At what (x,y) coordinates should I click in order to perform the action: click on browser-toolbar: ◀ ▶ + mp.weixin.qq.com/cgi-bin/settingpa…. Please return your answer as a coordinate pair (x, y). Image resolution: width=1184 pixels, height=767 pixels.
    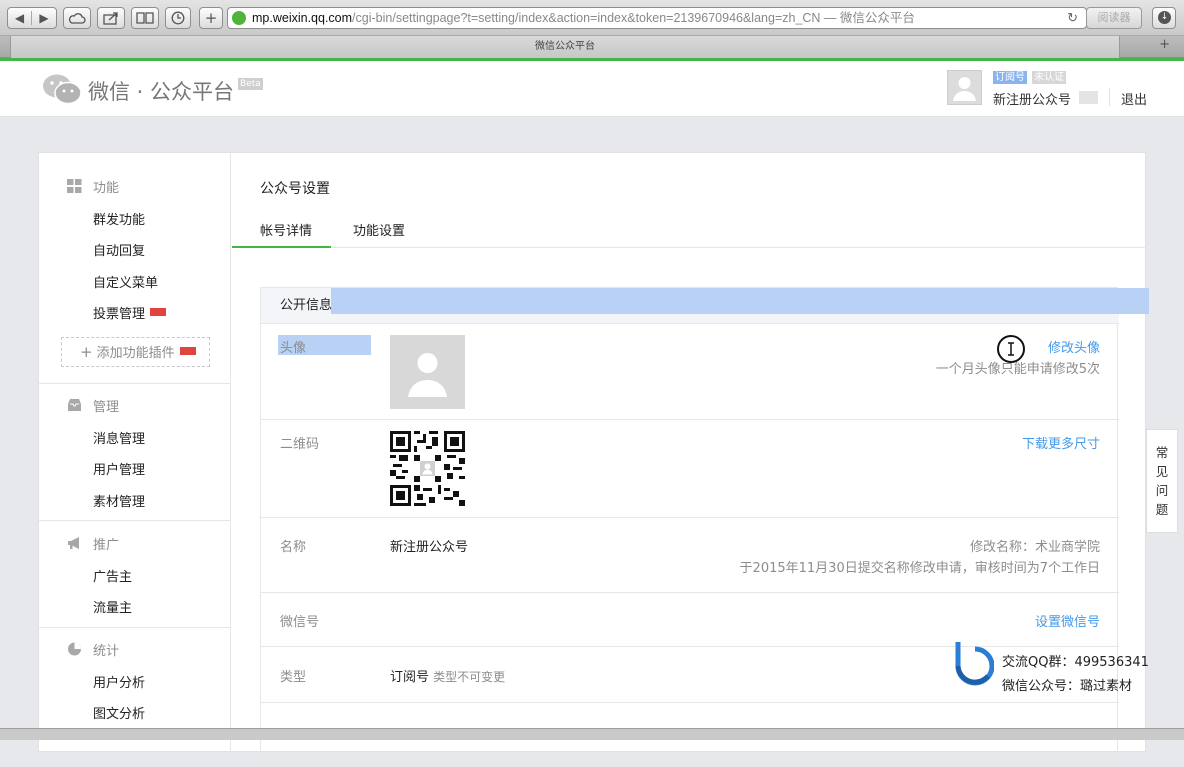
    Looking at the image, I should click on (592, 18).